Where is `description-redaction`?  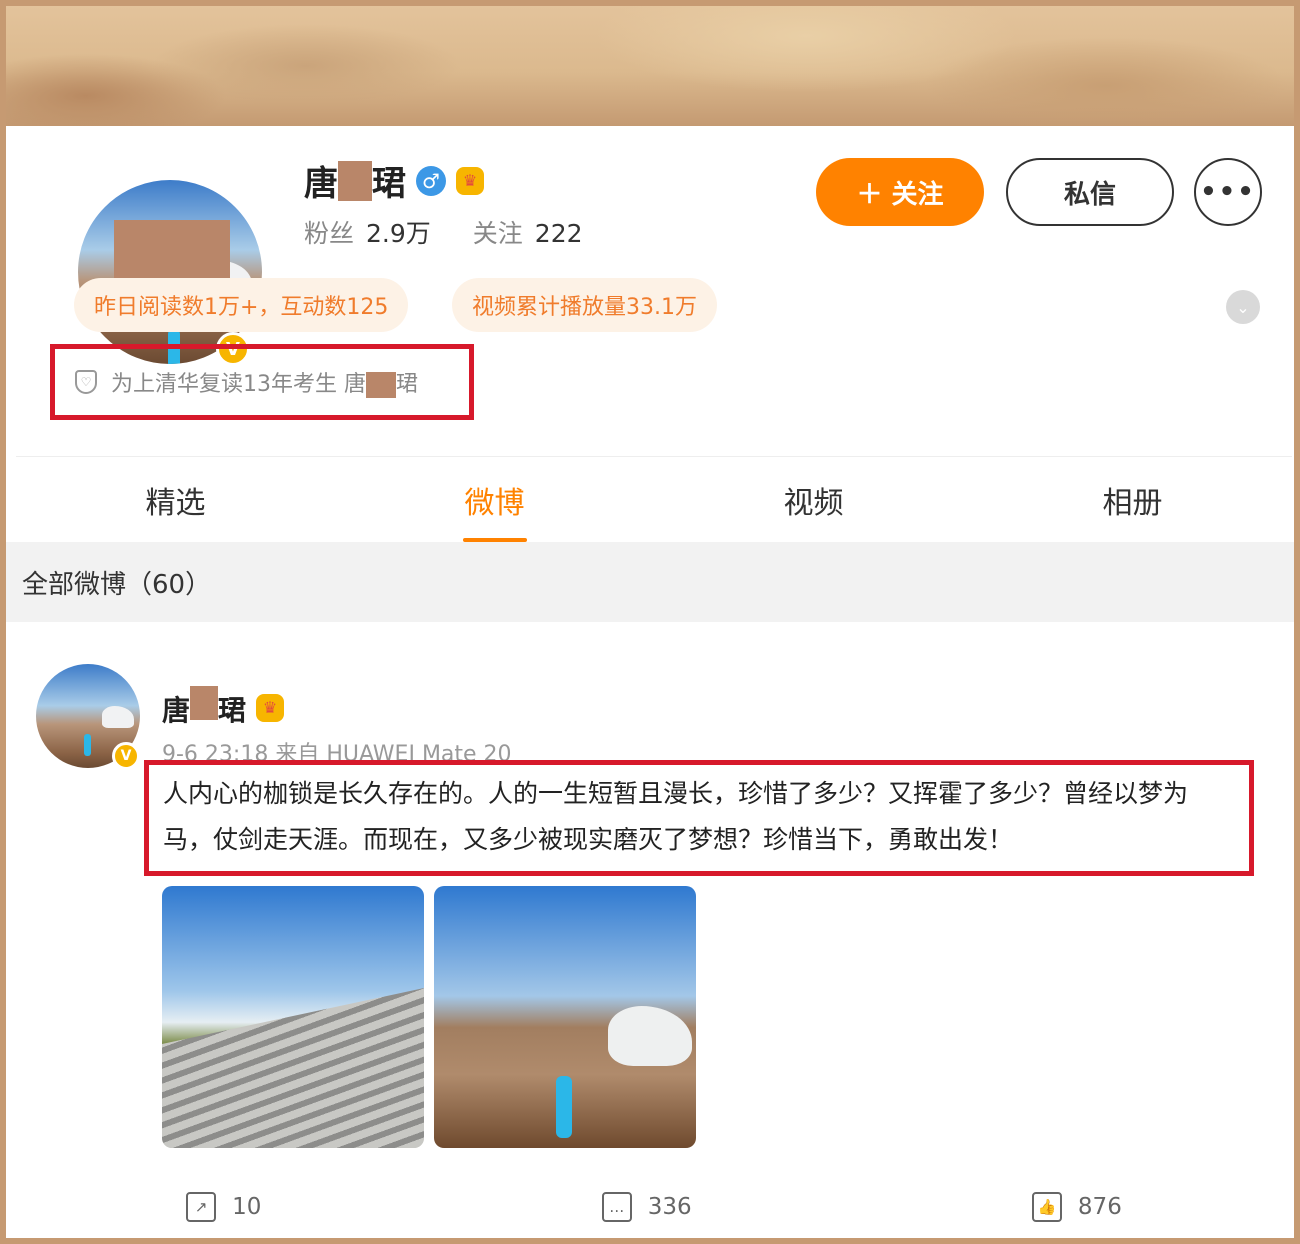
description-redaction is located at coordinates (381, 385).